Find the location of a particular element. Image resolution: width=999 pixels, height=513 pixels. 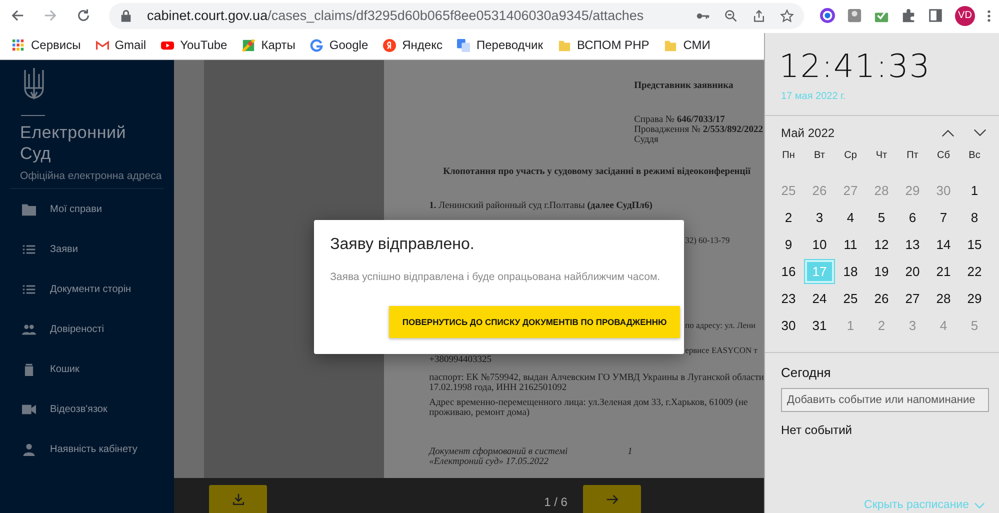

return-button: ПОВЕРНУТИСЬ ДО СПИСКУ ДОКУМЕНТІВ ПО ПРОВАДЖЕННЮ is located at coordinates (534, 322).